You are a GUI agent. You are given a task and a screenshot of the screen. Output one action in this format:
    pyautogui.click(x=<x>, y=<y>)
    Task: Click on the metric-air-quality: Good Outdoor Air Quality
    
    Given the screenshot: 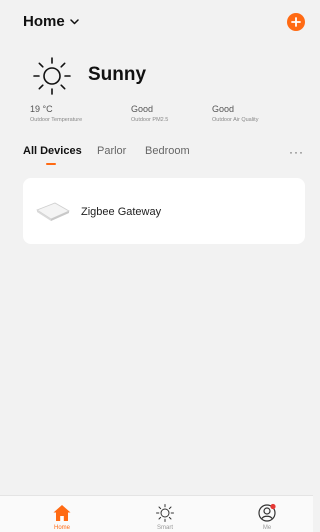 What is the action you would take?
    pyautogui.click(x=235, y=114)
    